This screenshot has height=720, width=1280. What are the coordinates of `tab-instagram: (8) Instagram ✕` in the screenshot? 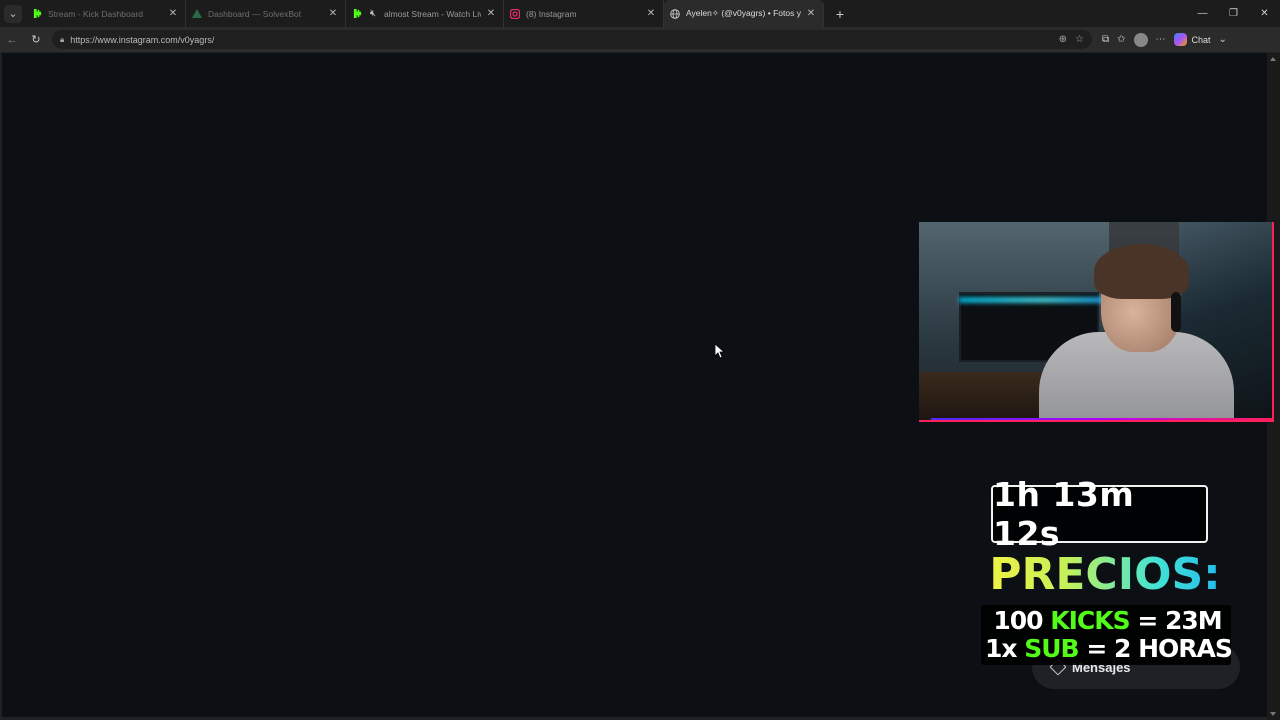 It's located at (584, 13).